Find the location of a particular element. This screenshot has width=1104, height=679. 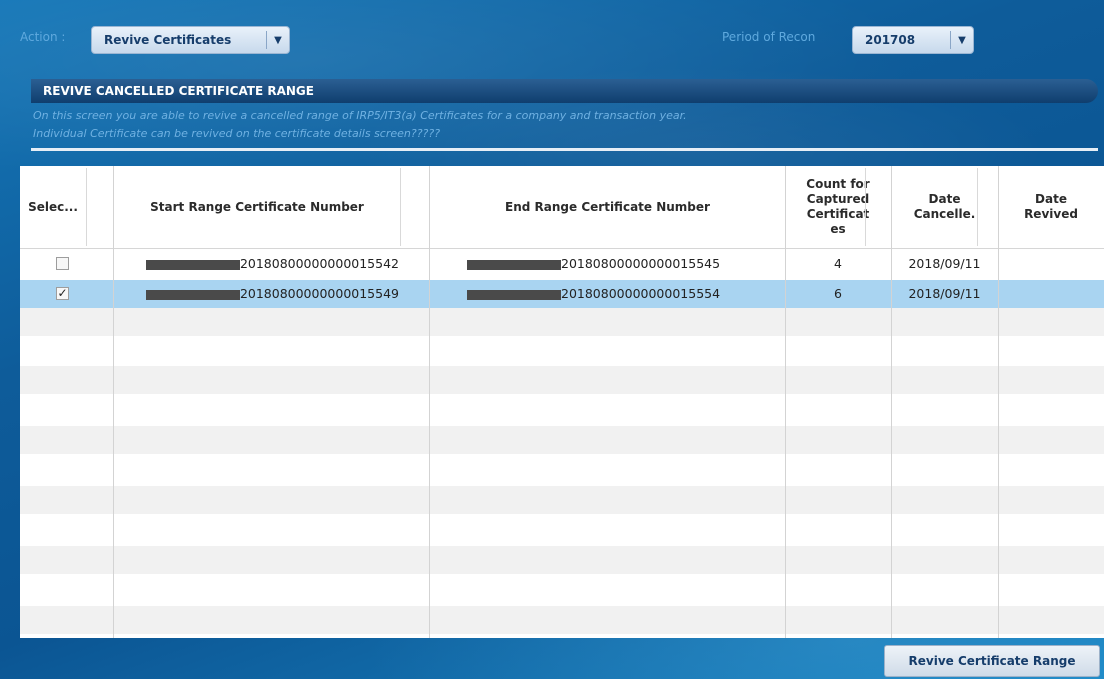

period-value: 201708 is located at coordinates (890, 40).